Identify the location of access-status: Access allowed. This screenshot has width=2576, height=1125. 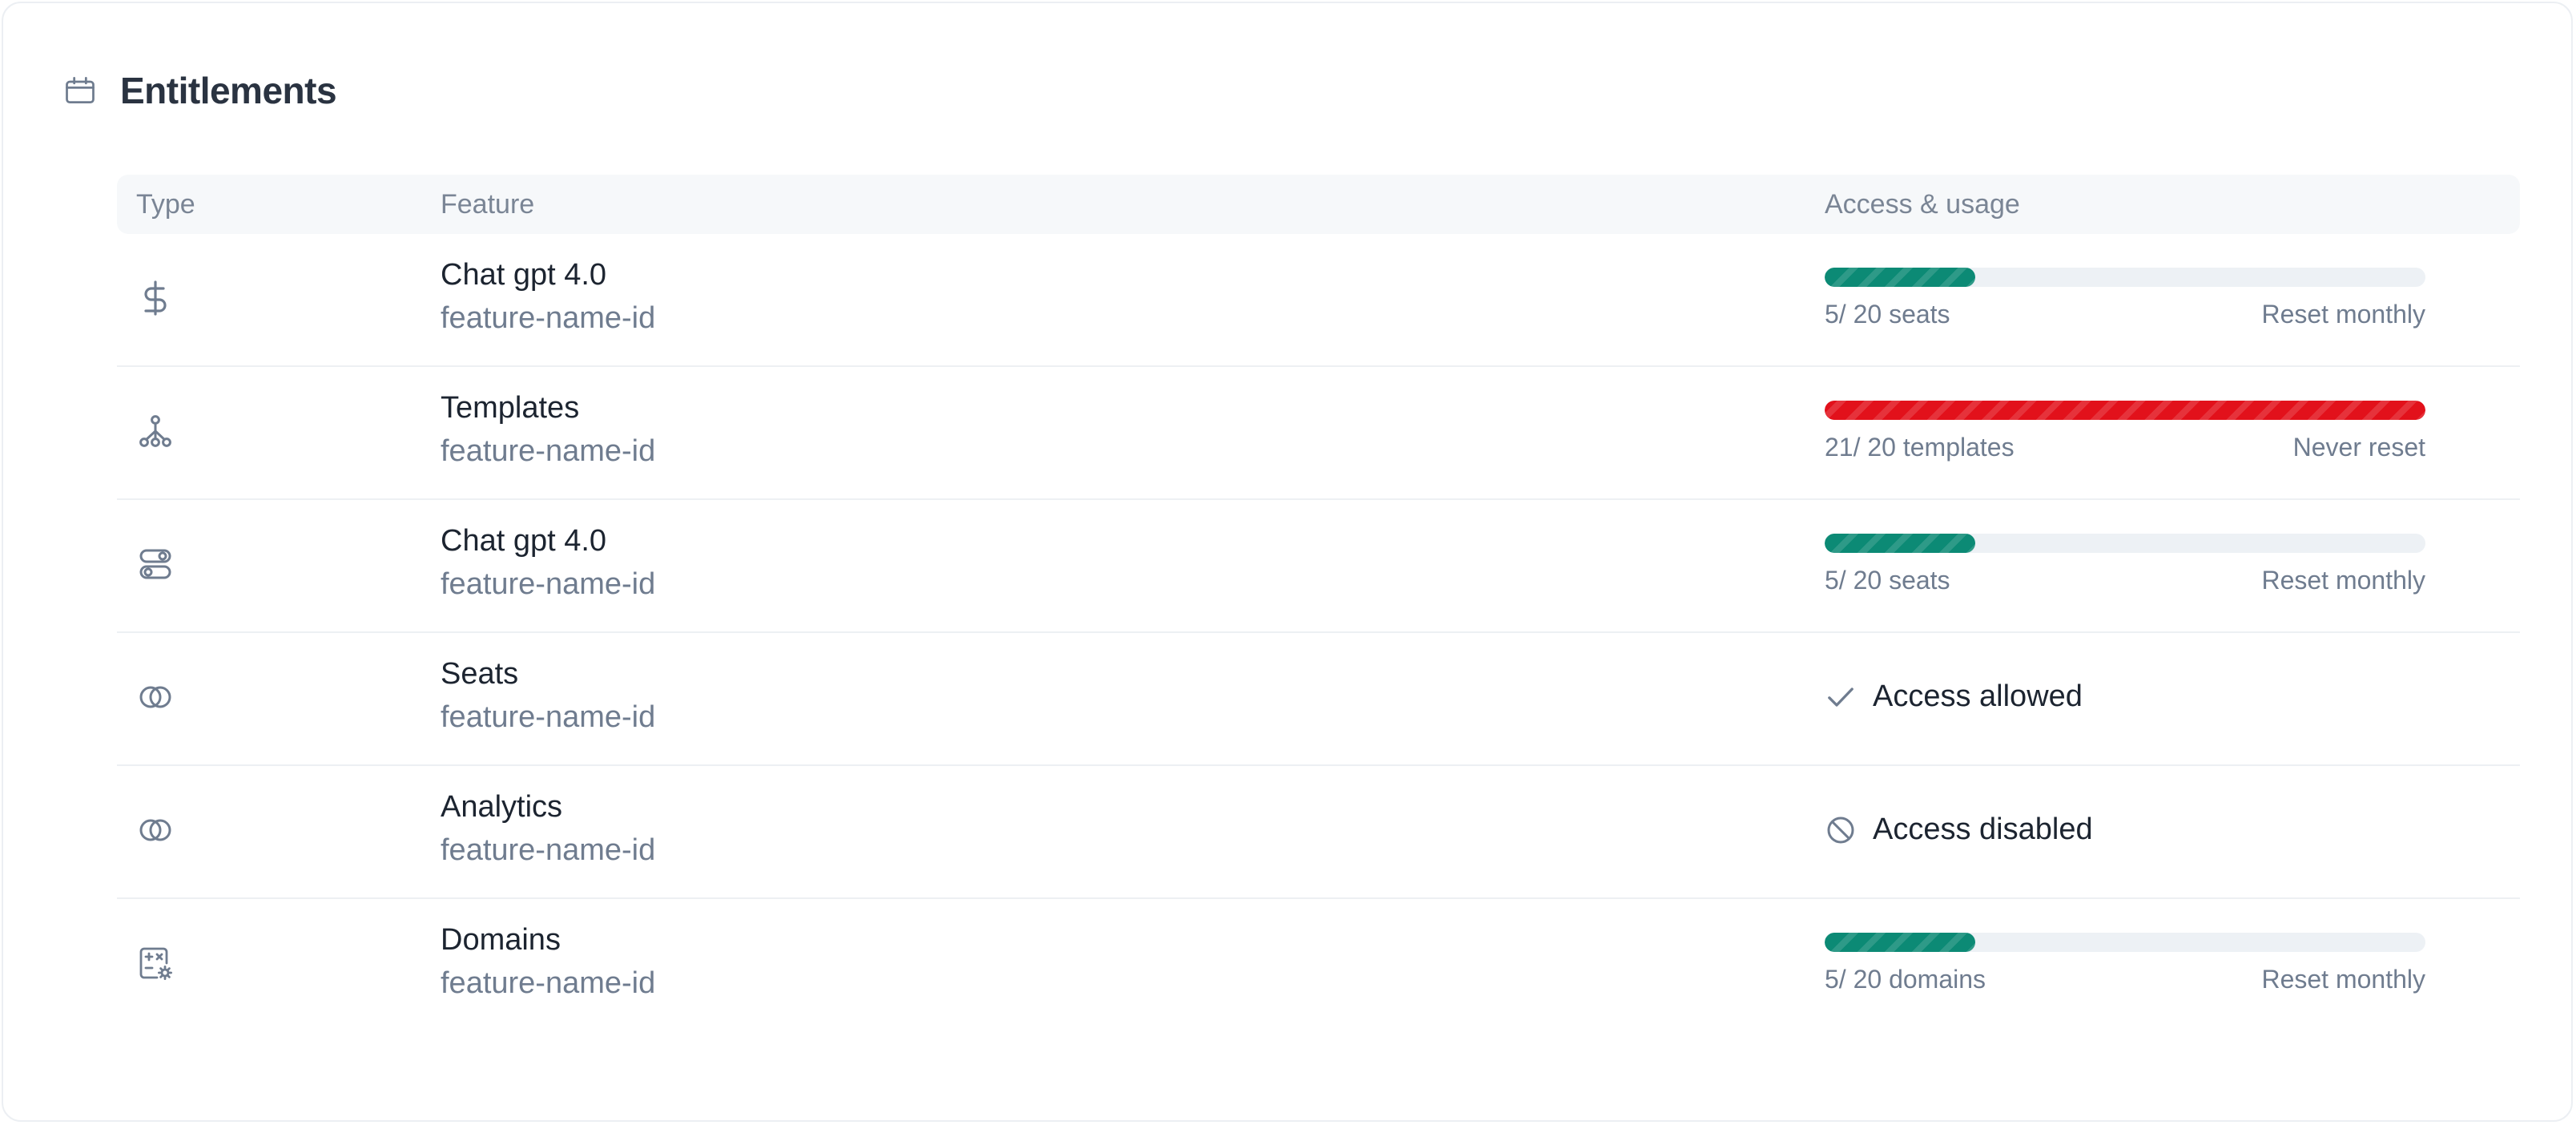
(1954, 696).